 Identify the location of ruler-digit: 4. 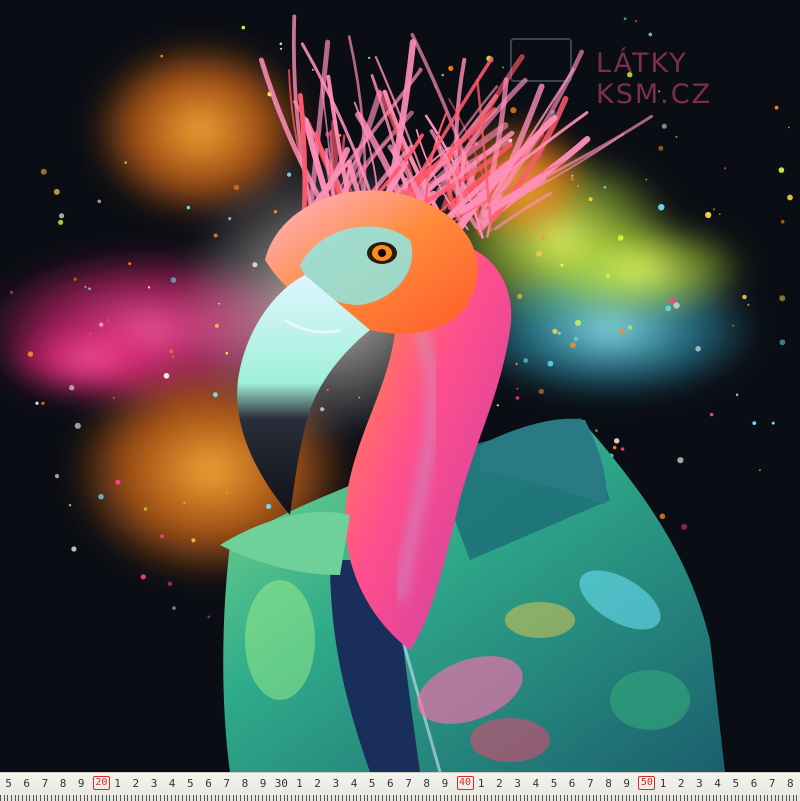
(172, 783).